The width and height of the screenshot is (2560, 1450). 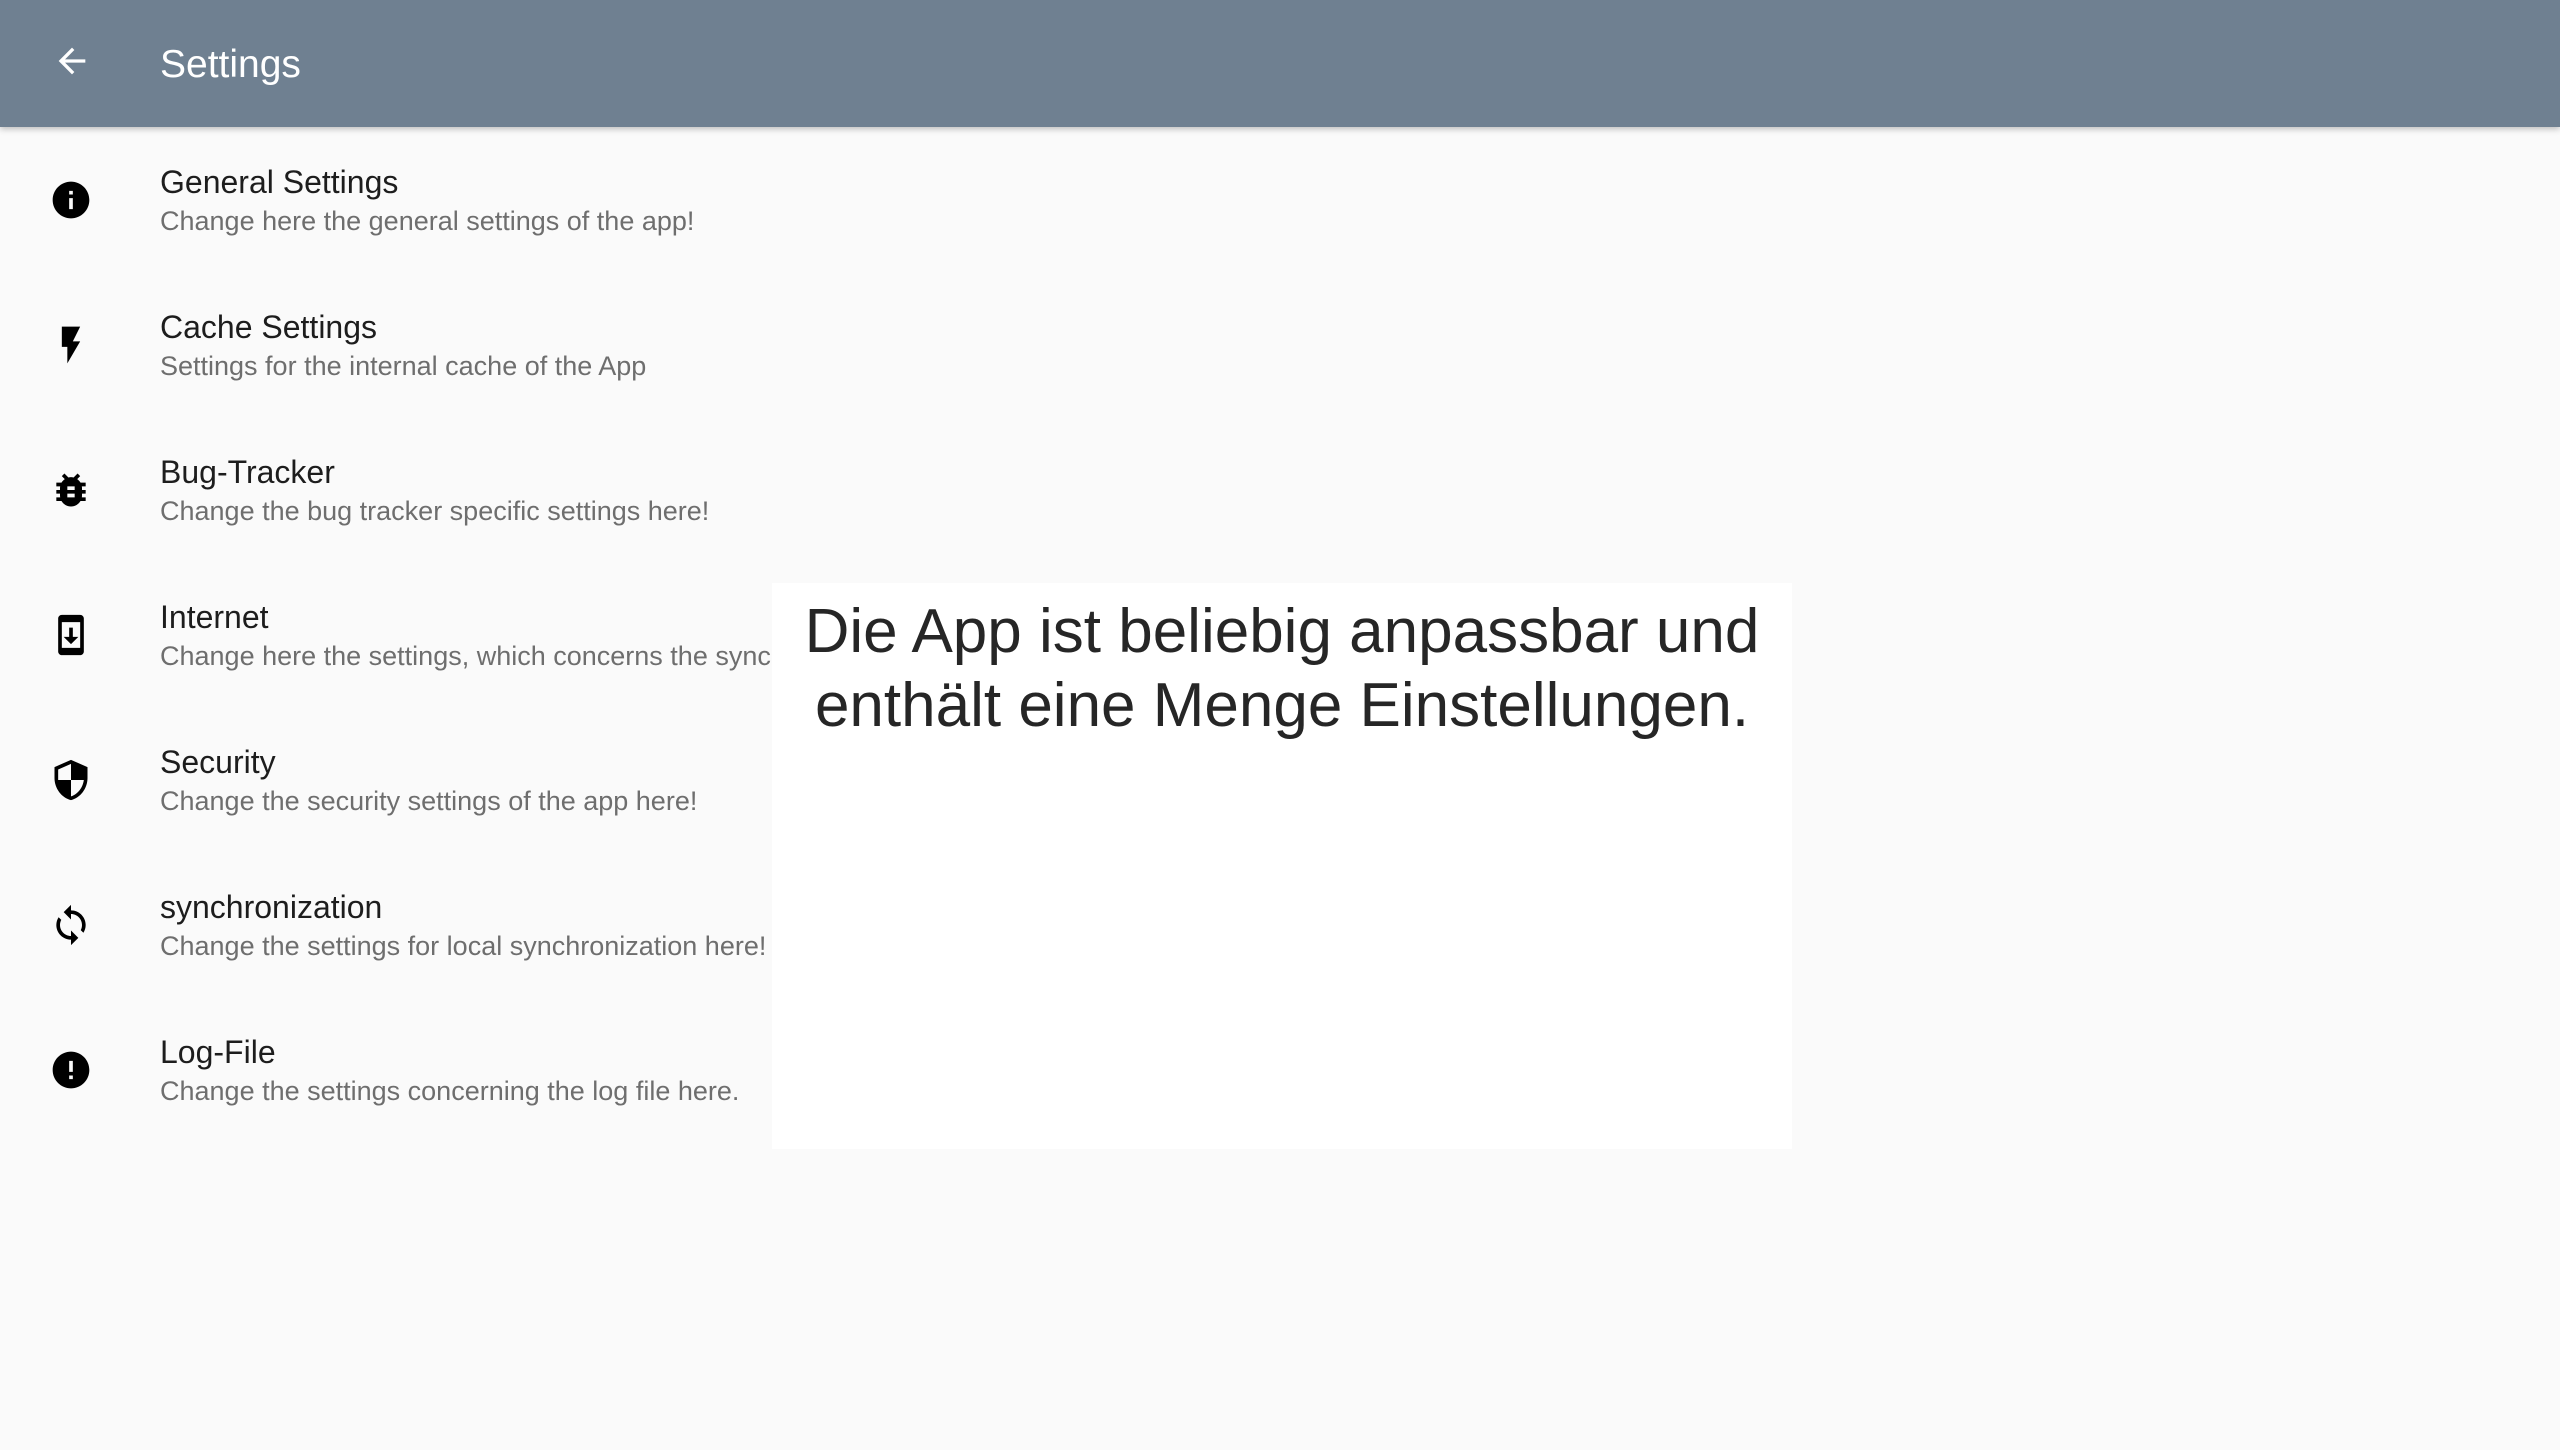 I want to click on item-title: Security, so click(x=218, y=762).